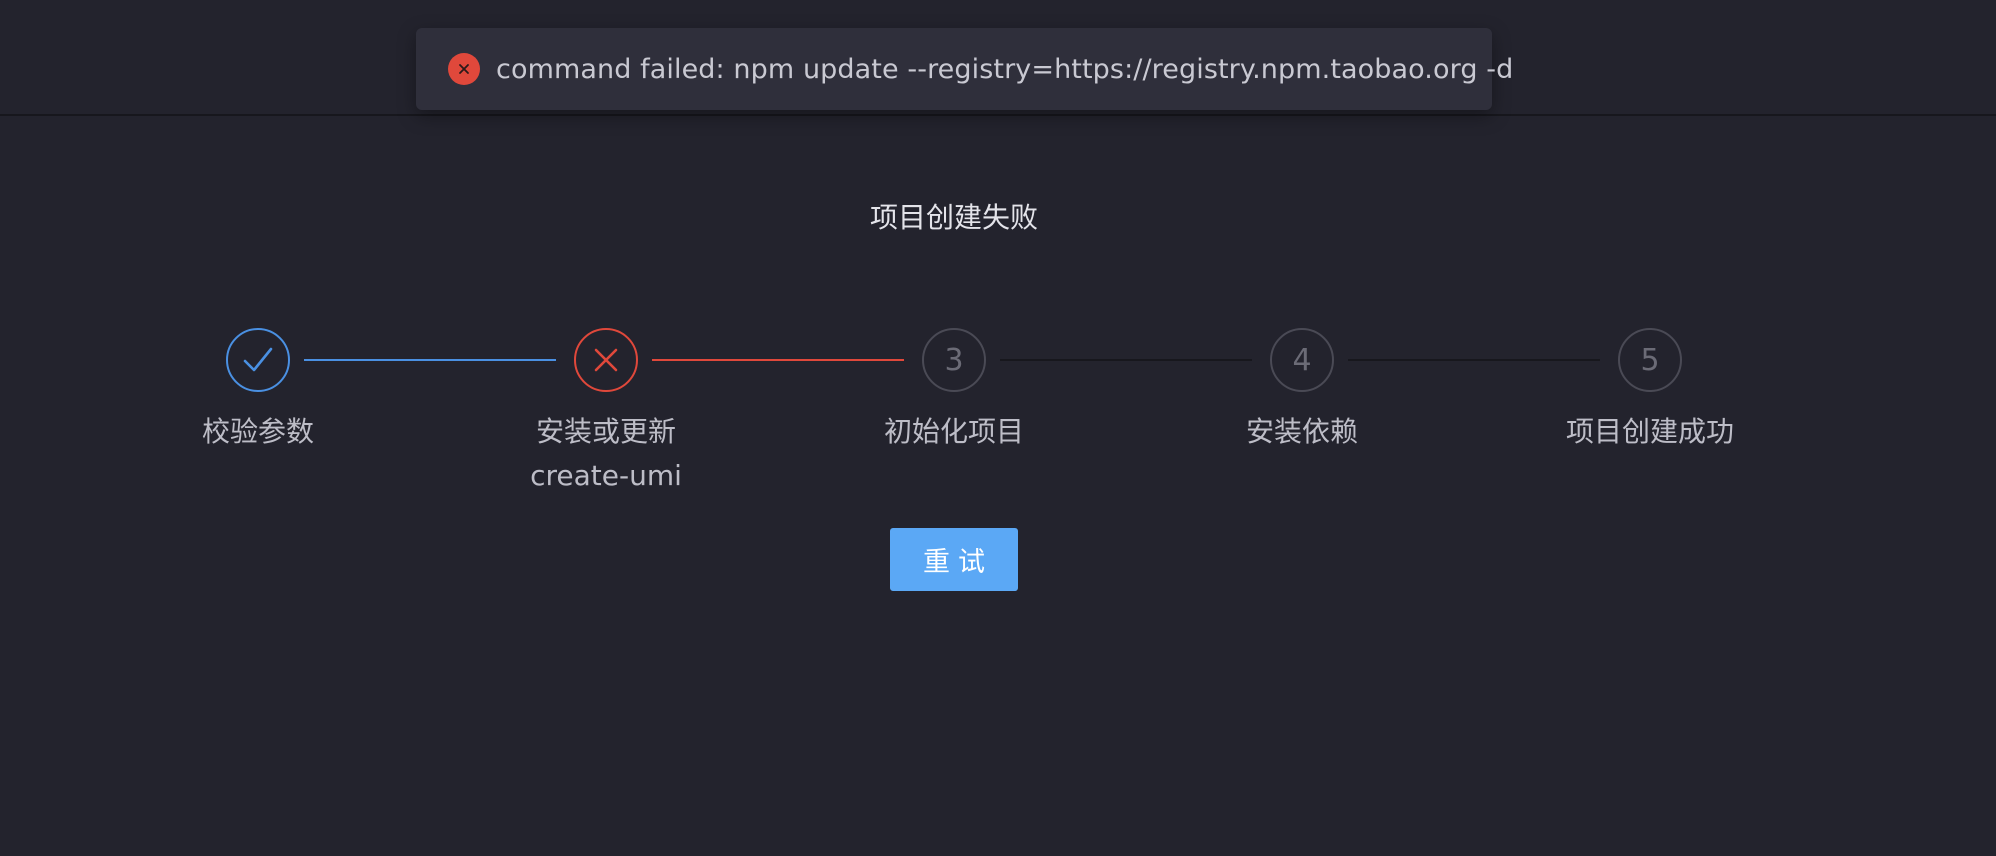 The image size is (1996, 856). What do you see at coordinates (606, 453) in the screenshot?
I see `step-2-label: 安装或更新 create-umi` at bounding box center [606, 453].